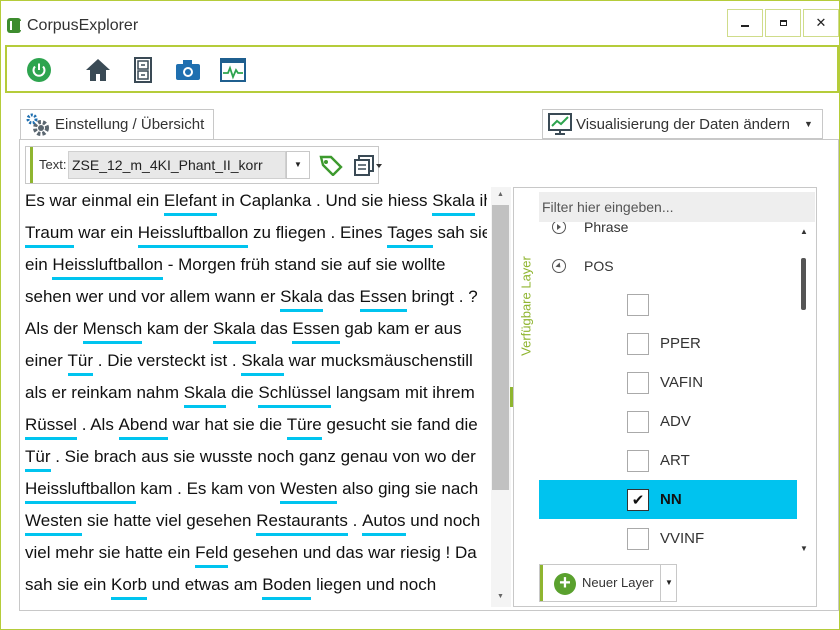 The image size is (840, 630). I want to click on maximize-icon, so click(783, 23).